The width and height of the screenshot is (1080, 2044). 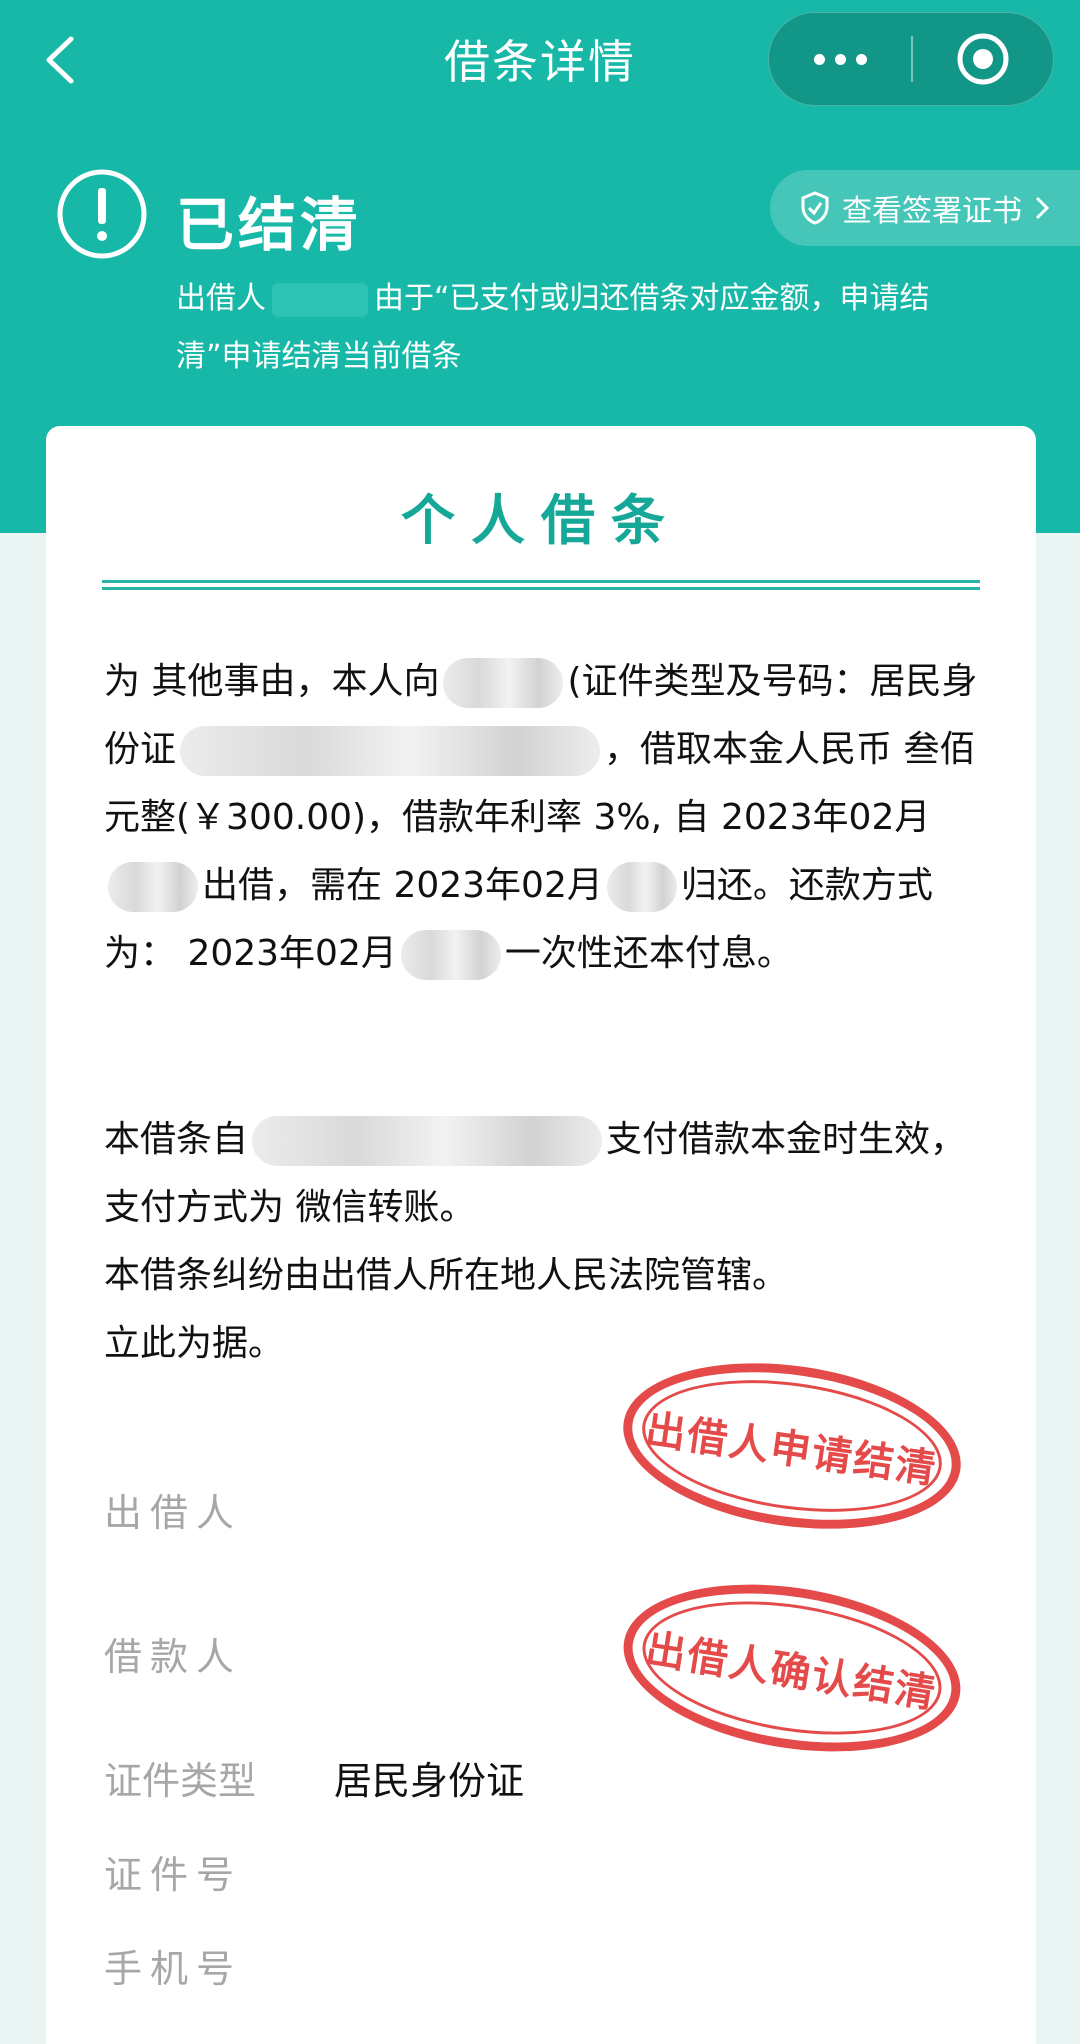 What do you see at coordinates (427, 1141) in the screenshot?
I see `redacted-date-time` at bounding box center [427, 1141].